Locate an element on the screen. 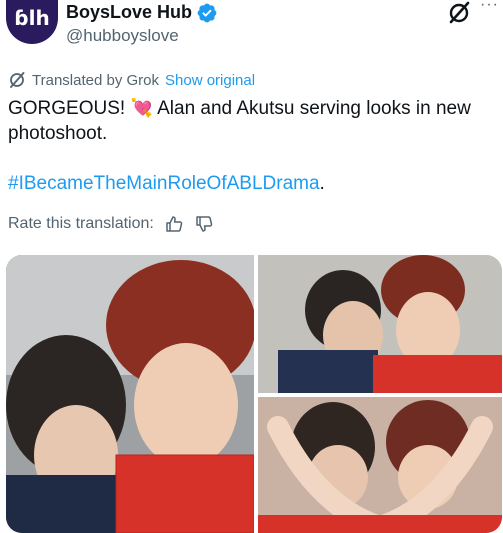 The height and width of the screenshot is (533, 503). avatar: ɓlh is located at coordinates (32, 22).